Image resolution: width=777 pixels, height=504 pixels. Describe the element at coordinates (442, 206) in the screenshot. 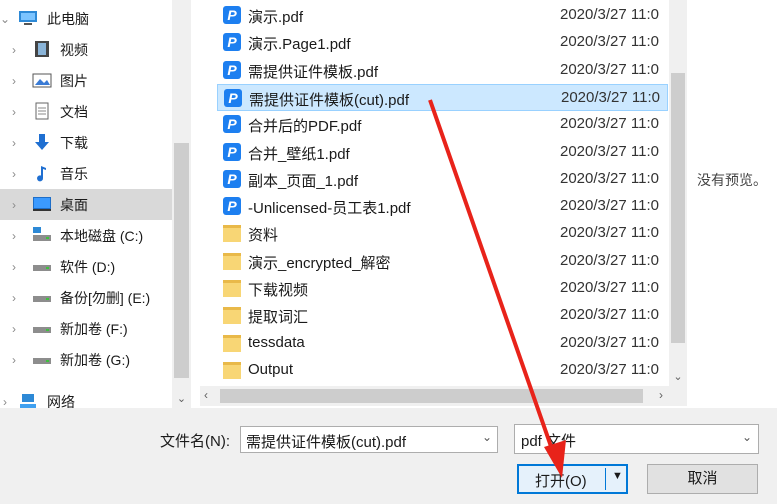

I see `file-row: P -Unlicensed-员工表1.pdf 2020/3/27 11:0` at that location.